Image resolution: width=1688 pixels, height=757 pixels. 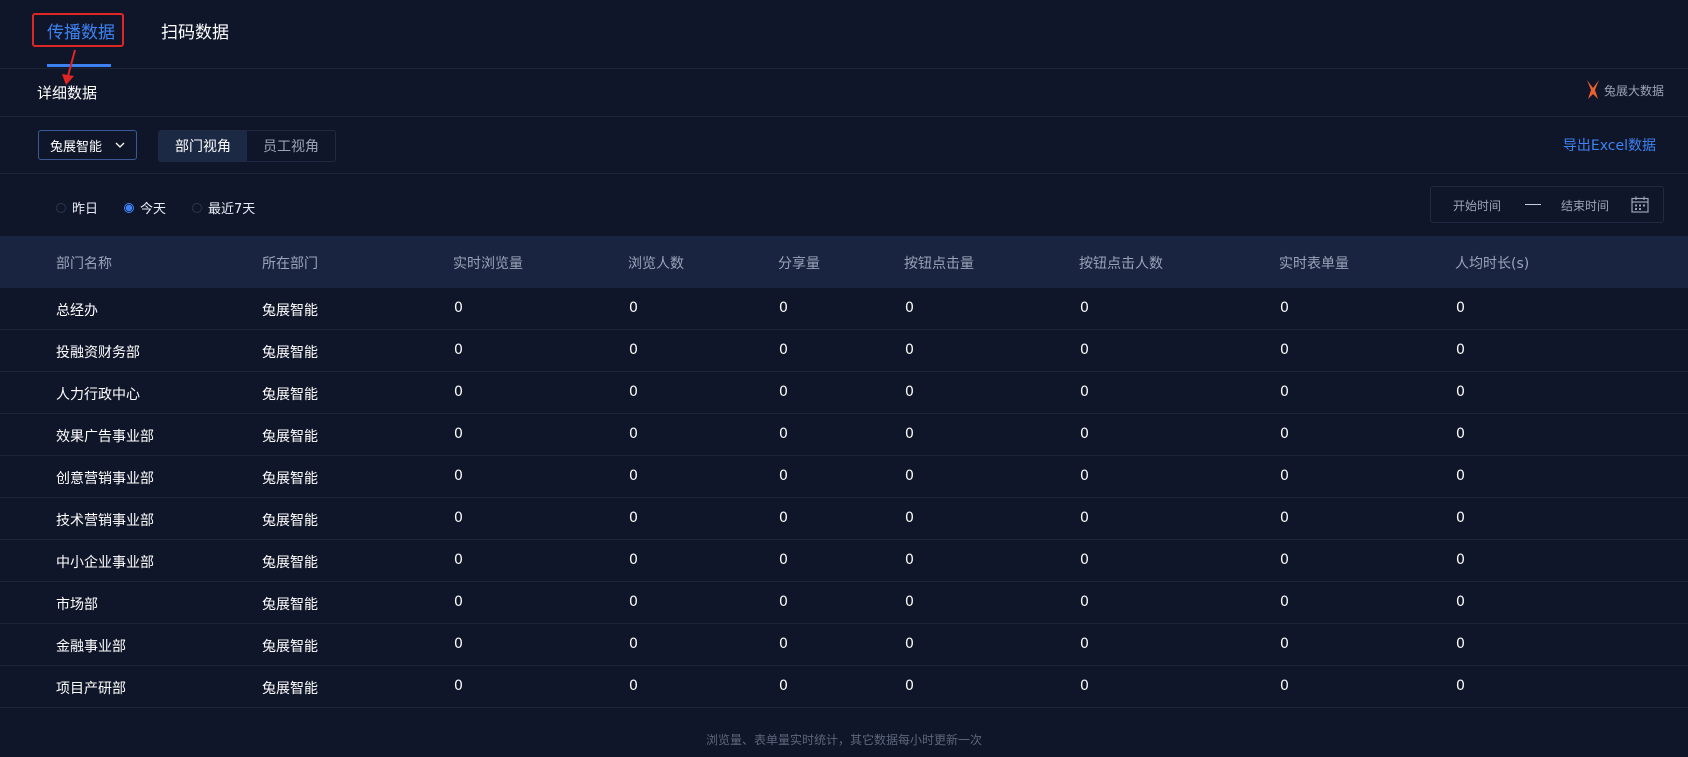 What do you see at coordinates (799, 264) in the screenshot?
I see `column-header: 分享量` at bounding box center [799, 264].